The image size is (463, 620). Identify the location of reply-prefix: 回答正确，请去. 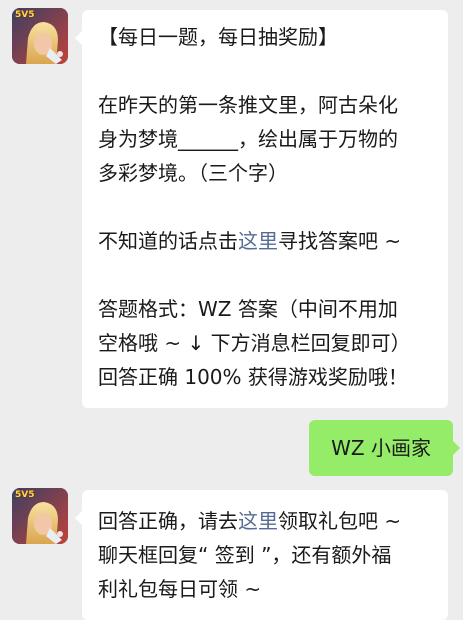
(168, 521).